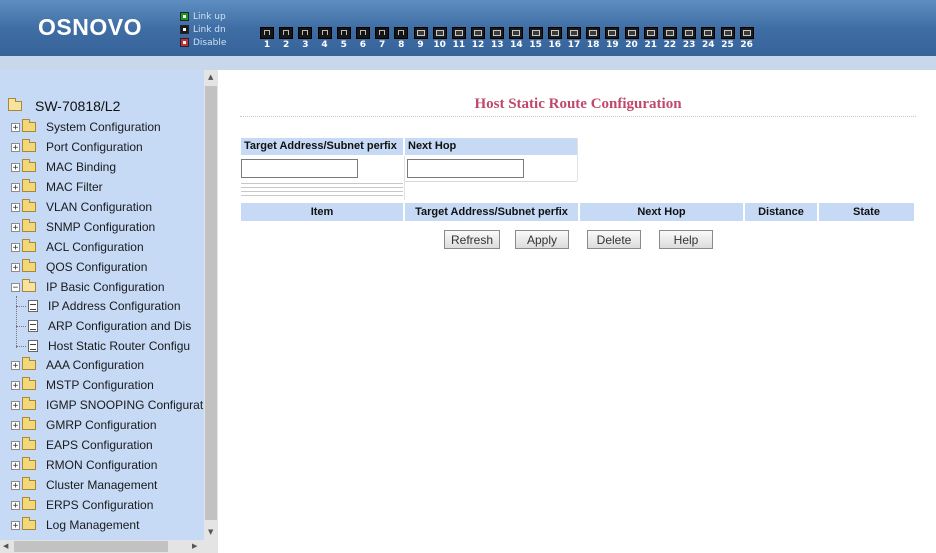  I want to click on sidebar-item-log-management: + Log Management, so click(75, 525).